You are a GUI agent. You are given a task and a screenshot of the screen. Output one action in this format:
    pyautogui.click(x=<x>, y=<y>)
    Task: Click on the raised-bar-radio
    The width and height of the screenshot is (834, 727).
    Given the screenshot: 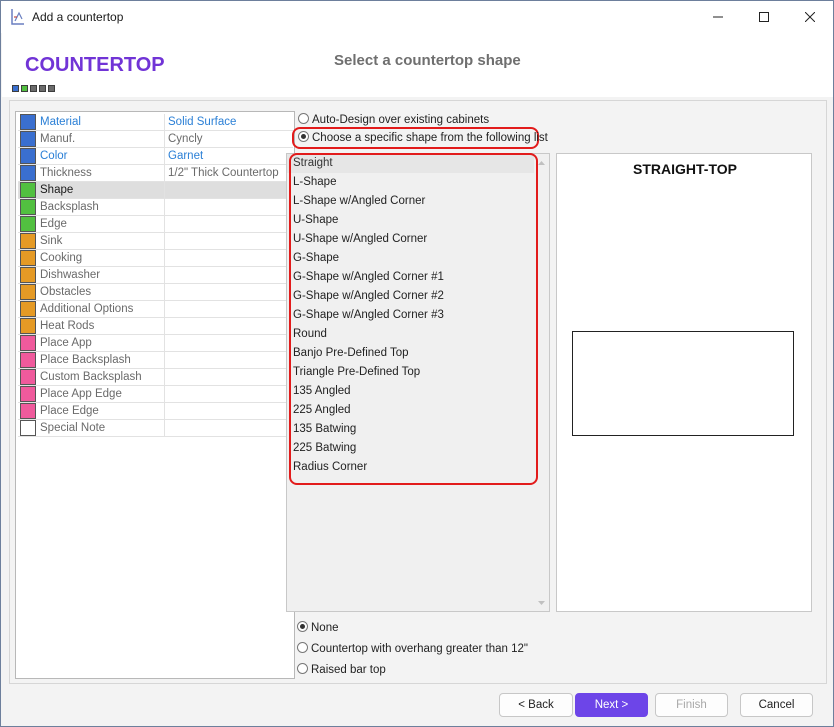 What is the action you would take?
    pyautogui.click(x=302, y=668)
    